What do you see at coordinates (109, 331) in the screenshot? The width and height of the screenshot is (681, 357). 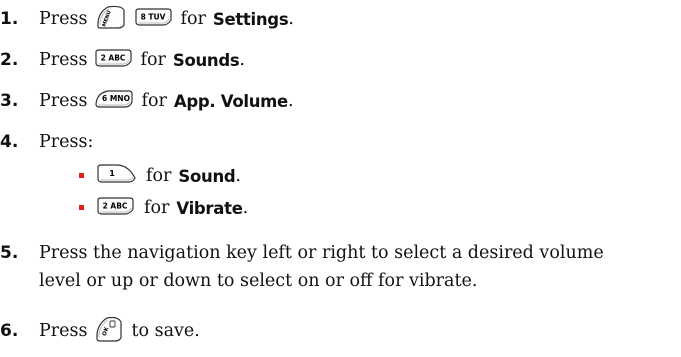 I see `ok-key-icon: OK` at bounding box center [109, 331].